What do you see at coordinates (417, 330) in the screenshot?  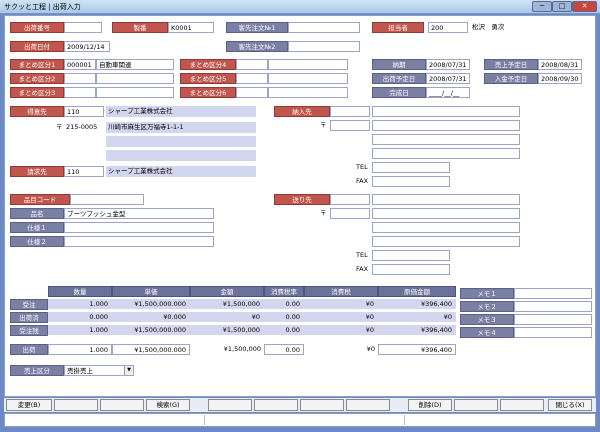 I see `row-remaining-cost: ¥396,400` at bounding box center [417, 330].